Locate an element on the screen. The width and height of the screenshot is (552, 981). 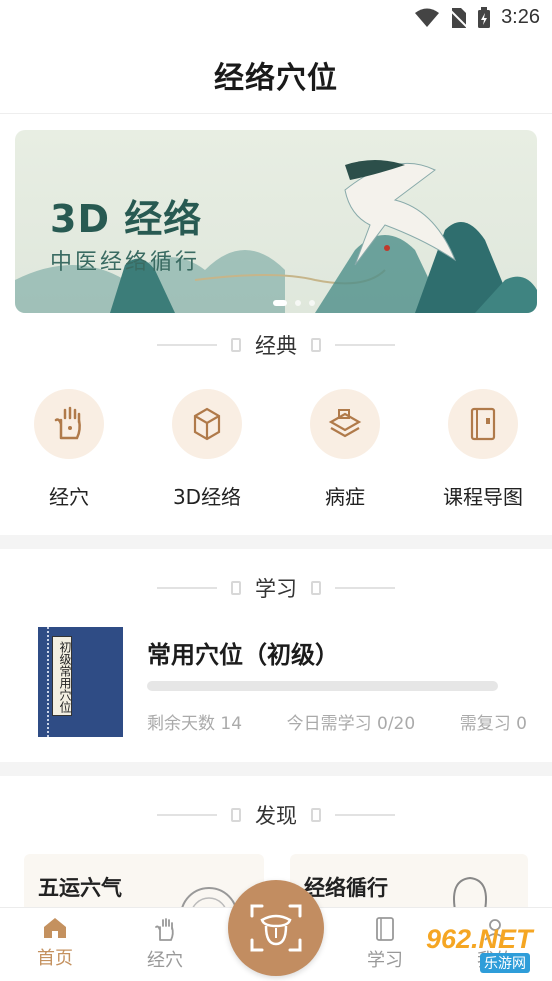
status-time: 3:26 is located at coordinates (520, 17).